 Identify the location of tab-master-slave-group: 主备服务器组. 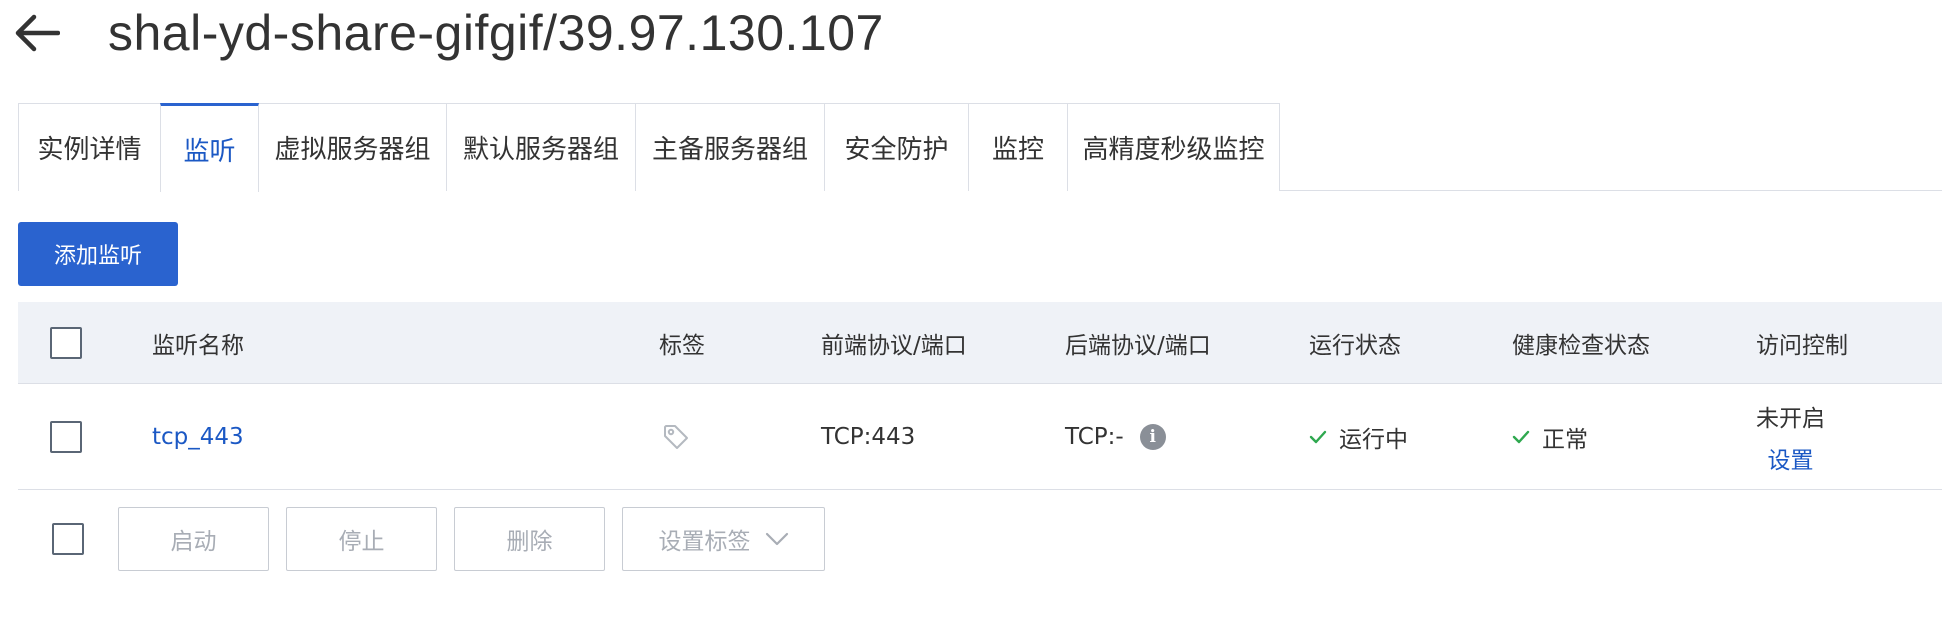
(730, 147).